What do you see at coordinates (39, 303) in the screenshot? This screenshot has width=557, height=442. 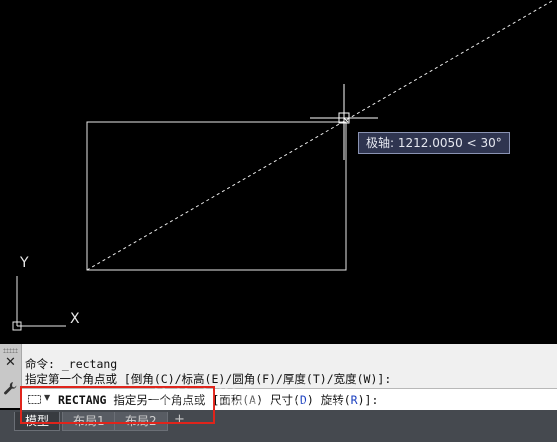 I see `ucs-icon` at bounding box center [39, 303].